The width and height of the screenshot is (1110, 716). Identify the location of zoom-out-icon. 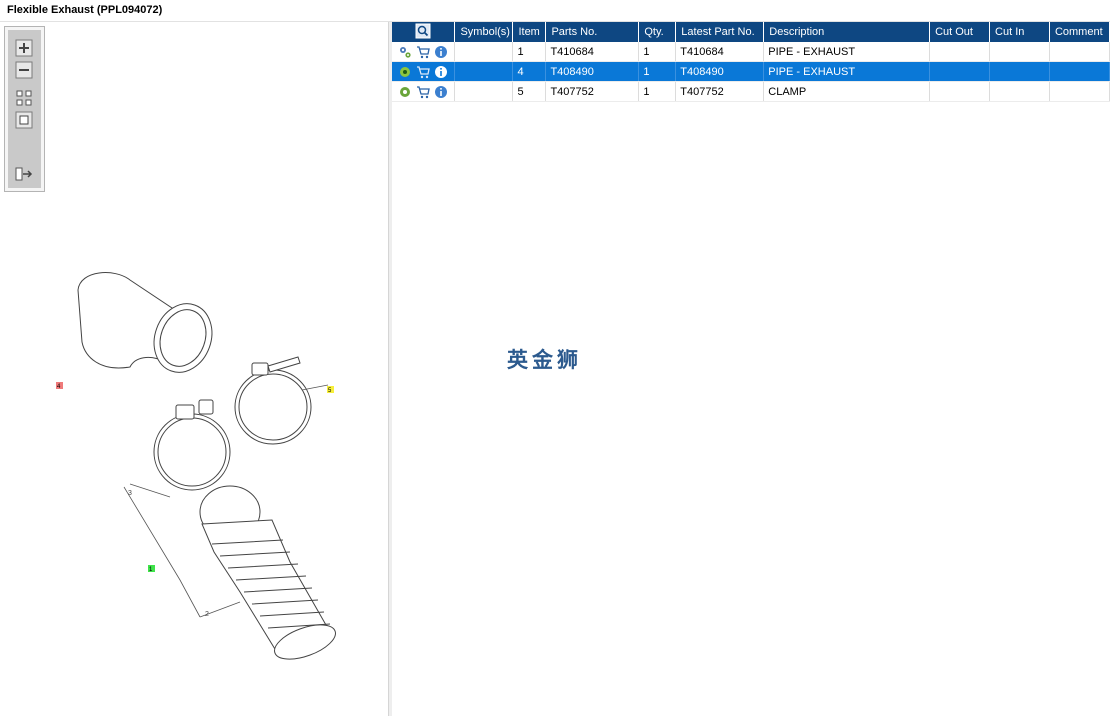
(24, 70).